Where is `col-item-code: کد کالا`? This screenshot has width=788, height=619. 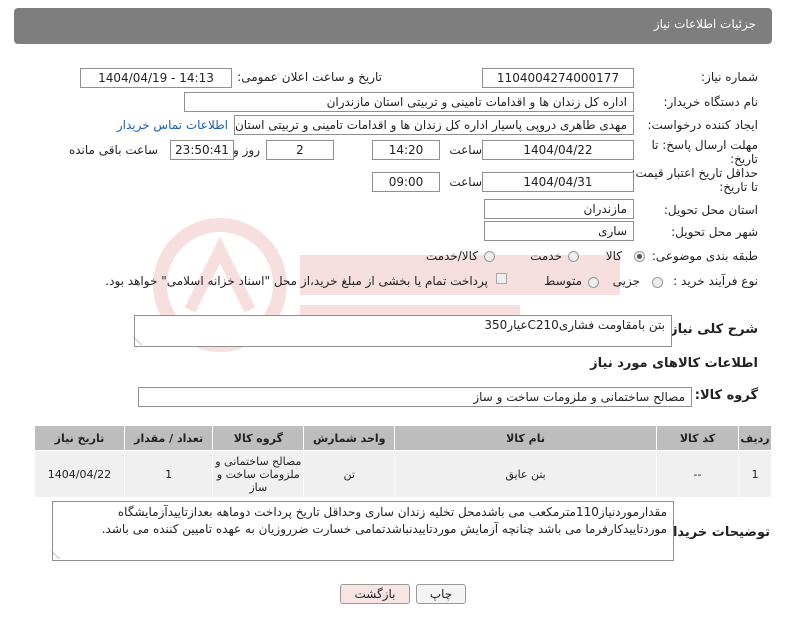 col-item-code: کد کالا is located at coordinates (697, 438).